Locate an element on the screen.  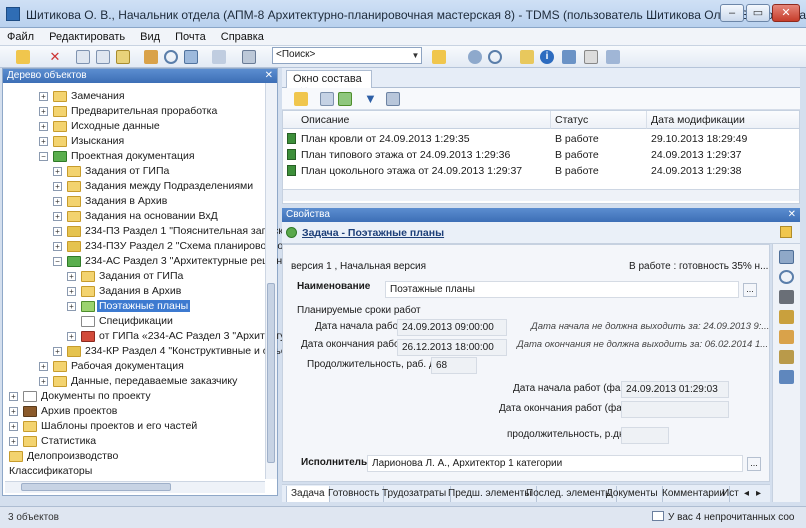
column-header-description: Описание is located at coordinates (417, 120).